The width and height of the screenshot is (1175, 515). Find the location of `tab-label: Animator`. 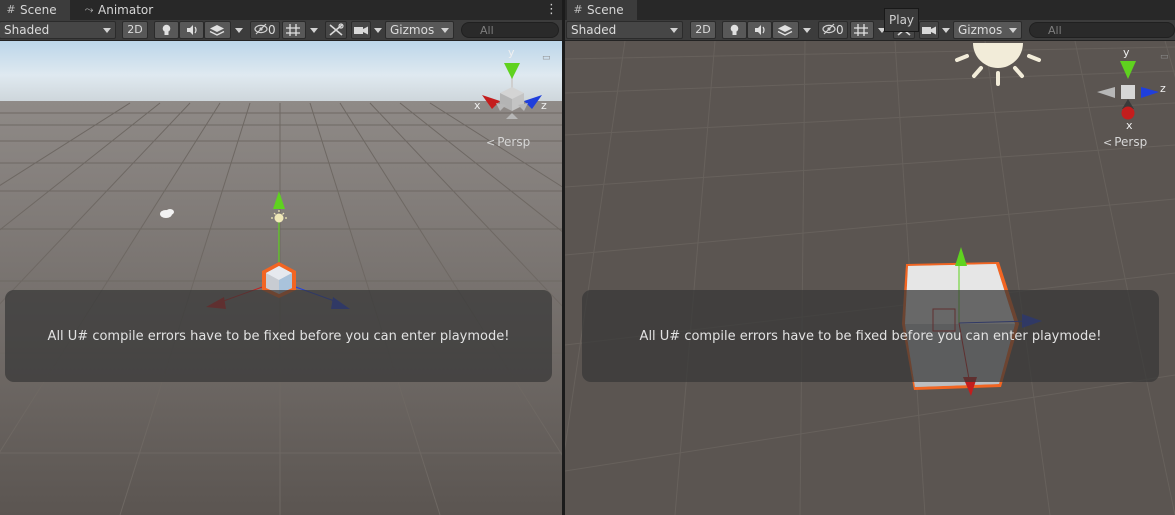

tab-label: Animator is located at coordinates (126, 10).